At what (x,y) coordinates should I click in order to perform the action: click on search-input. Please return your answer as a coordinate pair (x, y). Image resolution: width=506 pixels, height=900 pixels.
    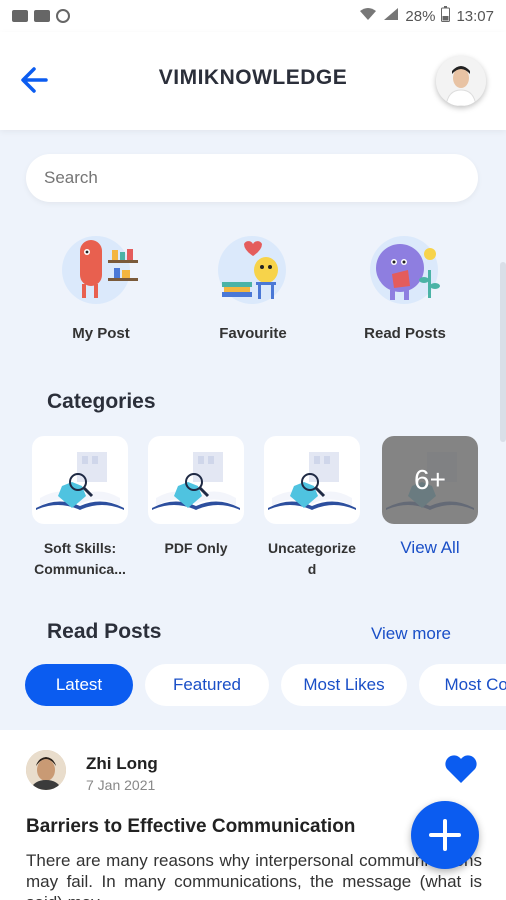
    Looking at the image, I should click on (252, 178).